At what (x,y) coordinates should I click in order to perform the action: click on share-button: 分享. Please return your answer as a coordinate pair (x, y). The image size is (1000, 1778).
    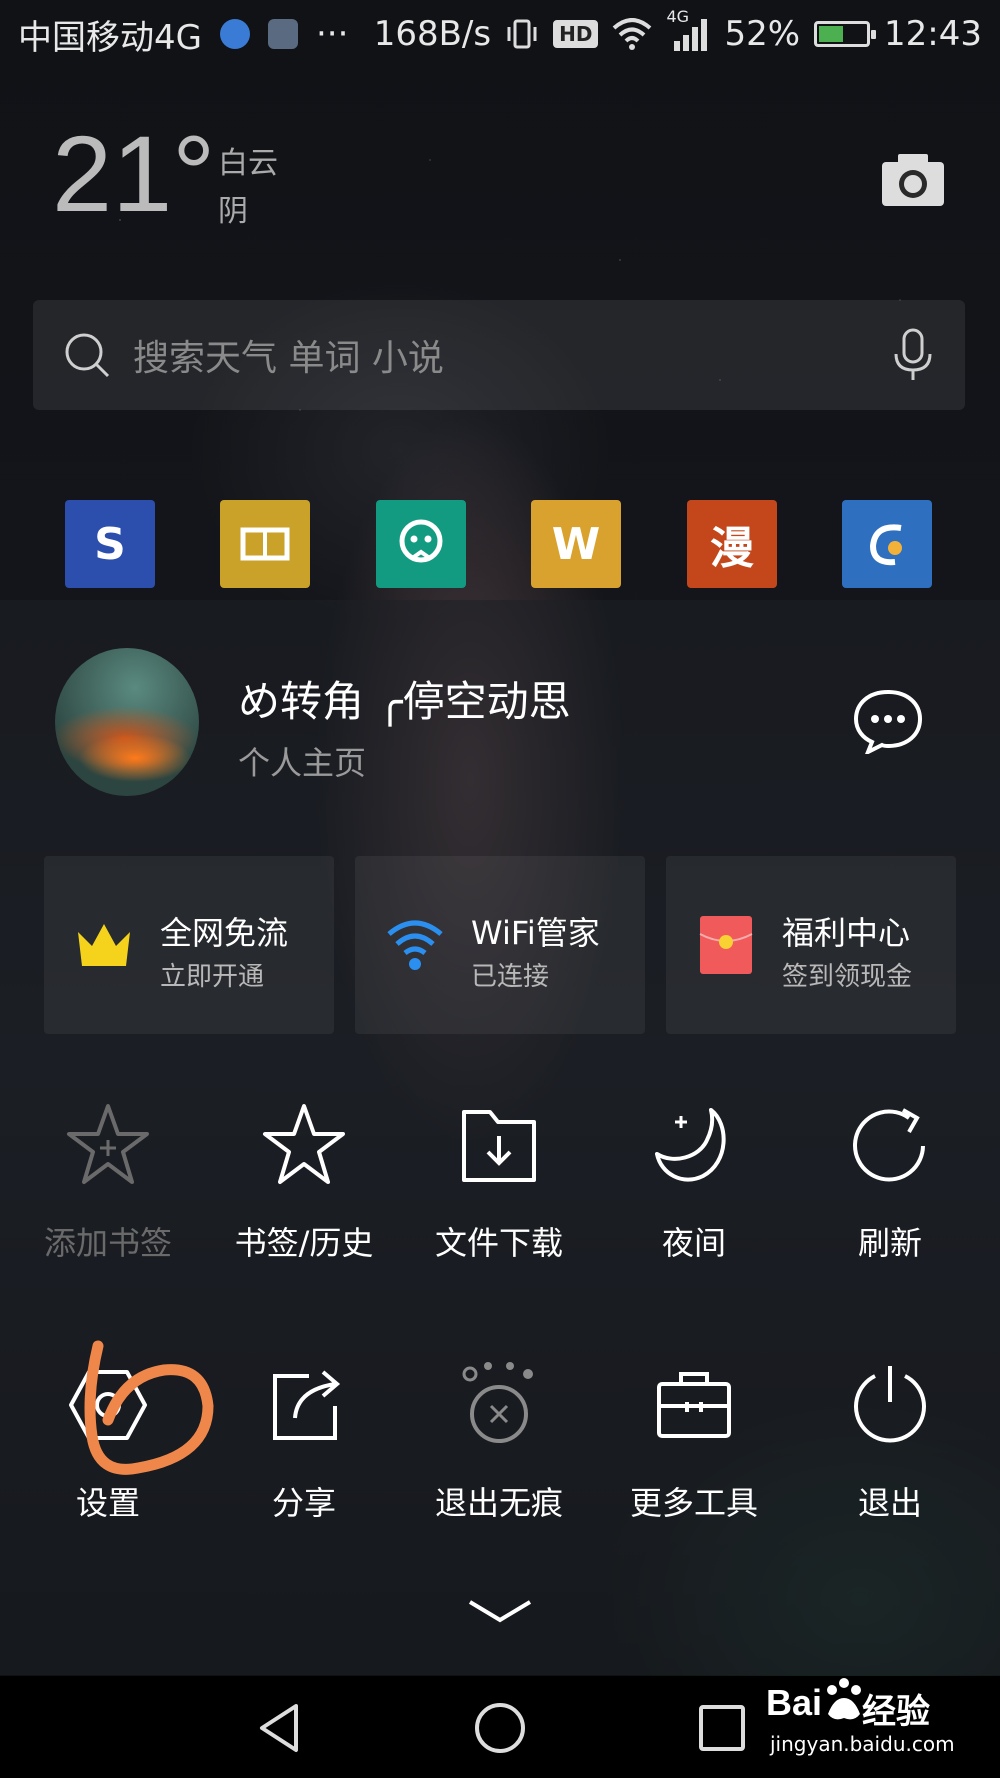
    Looking at the image, I should click on (304, 1443).